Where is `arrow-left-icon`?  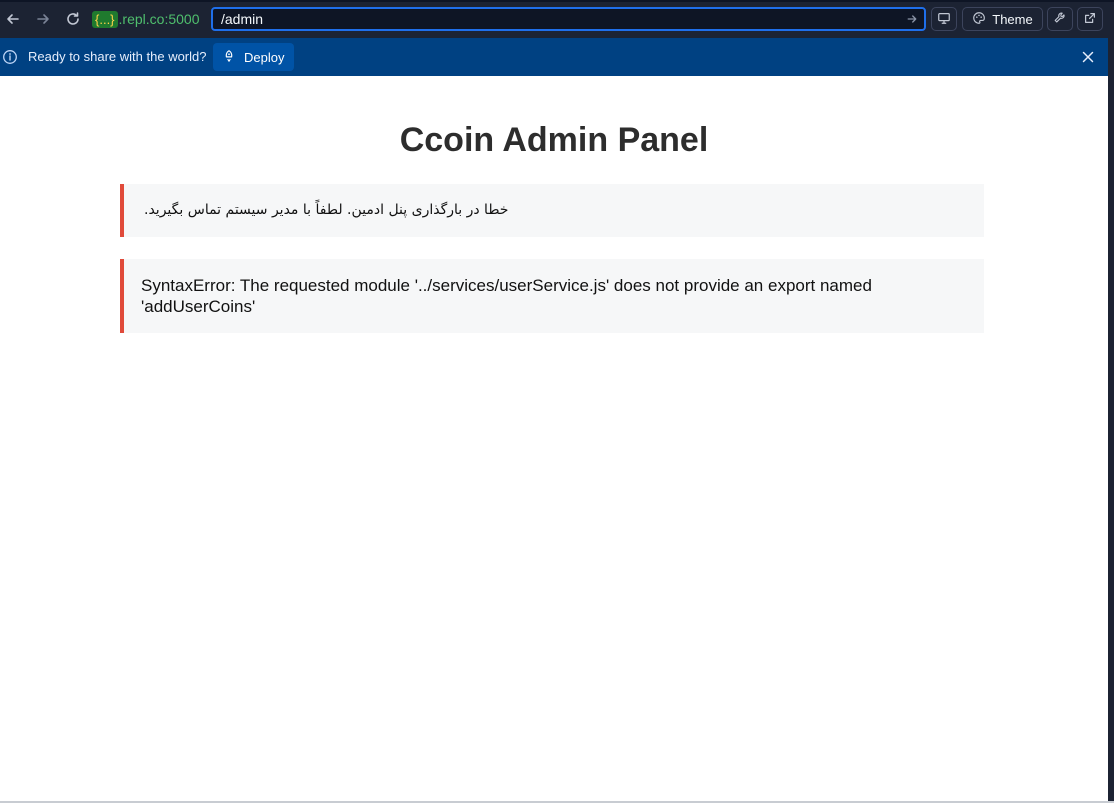
arrow-left-icon is located at coordinates (13, 19).